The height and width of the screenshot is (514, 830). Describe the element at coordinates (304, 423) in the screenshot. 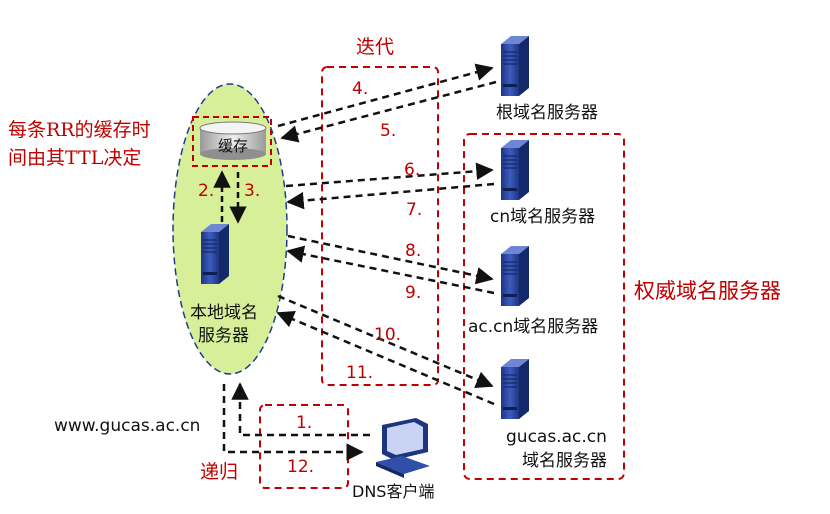

I see `step-1-label: 1.` at that location.